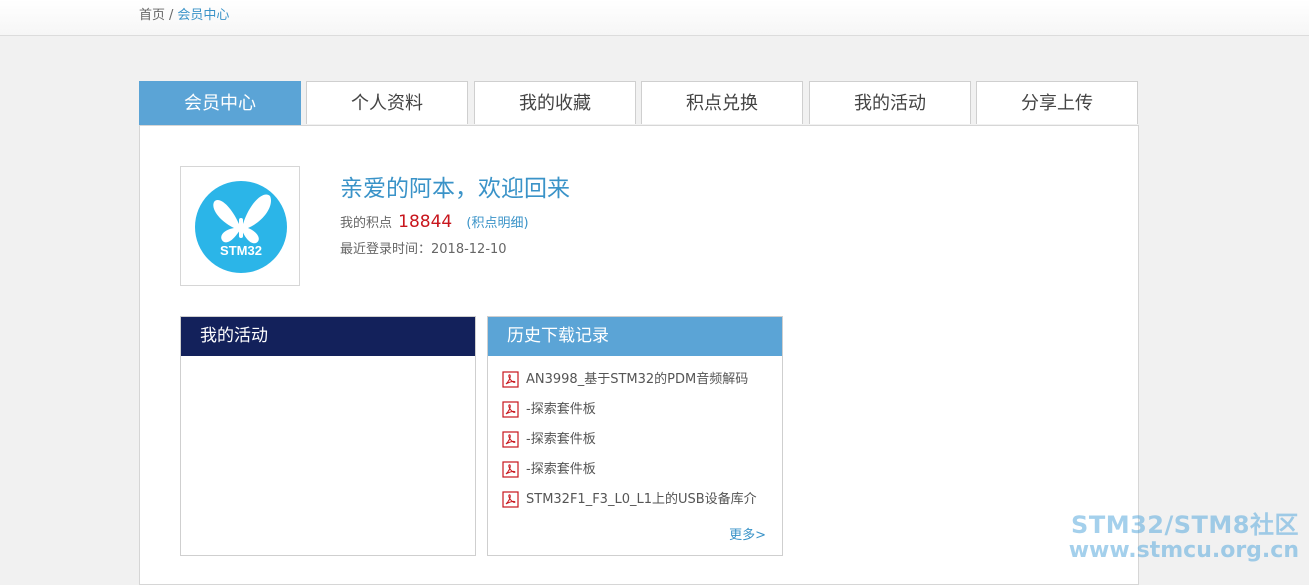 The width and height of the screenshot is (1309, 585). I want to click on avatar: STM32, so click(240, 226).